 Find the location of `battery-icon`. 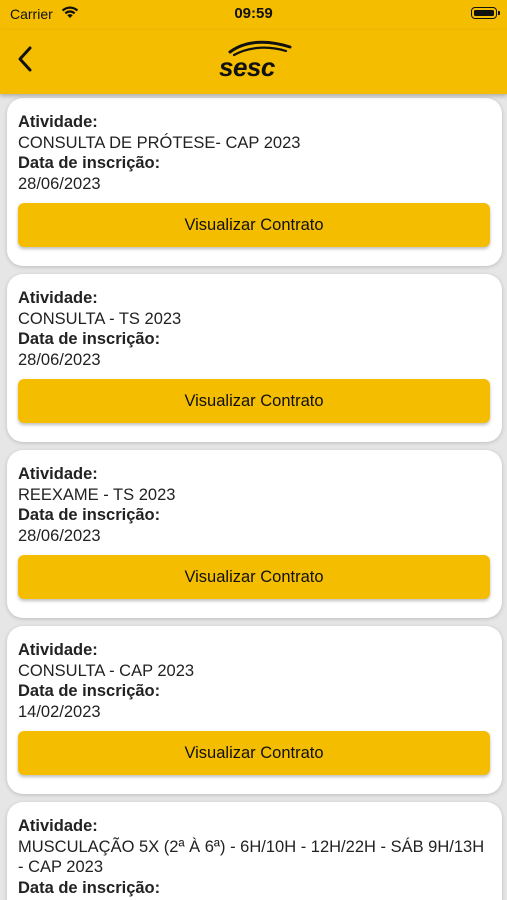

battery-icon is located at coordinates (485, 13).